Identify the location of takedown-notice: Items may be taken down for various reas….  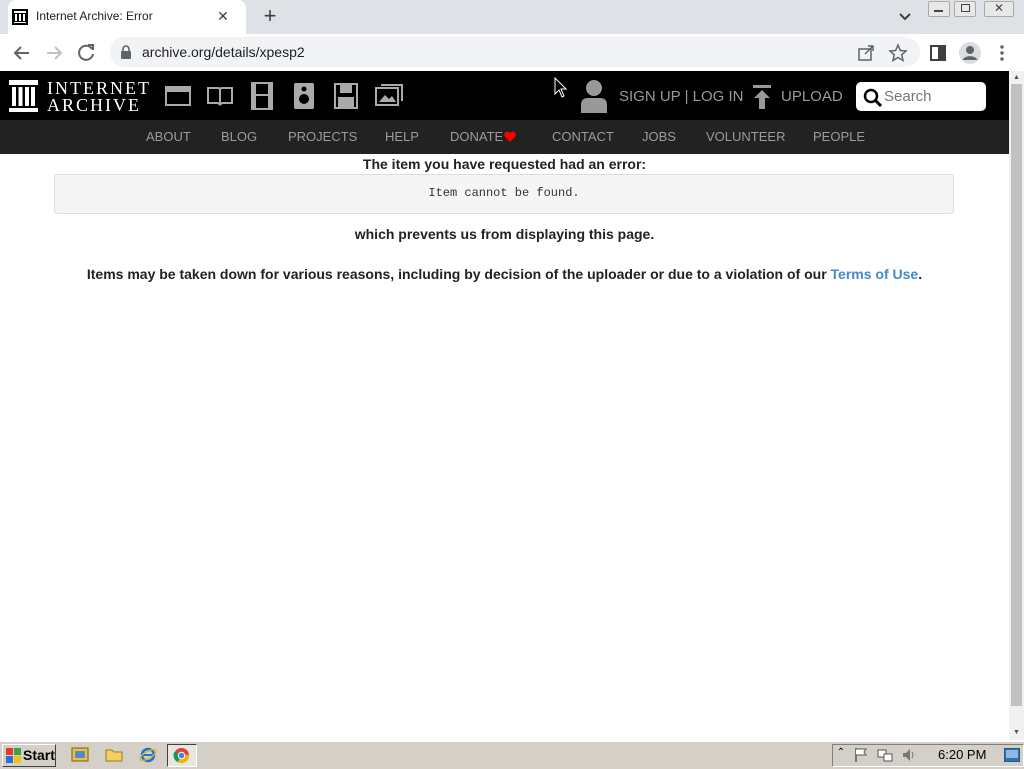
(504, 274).